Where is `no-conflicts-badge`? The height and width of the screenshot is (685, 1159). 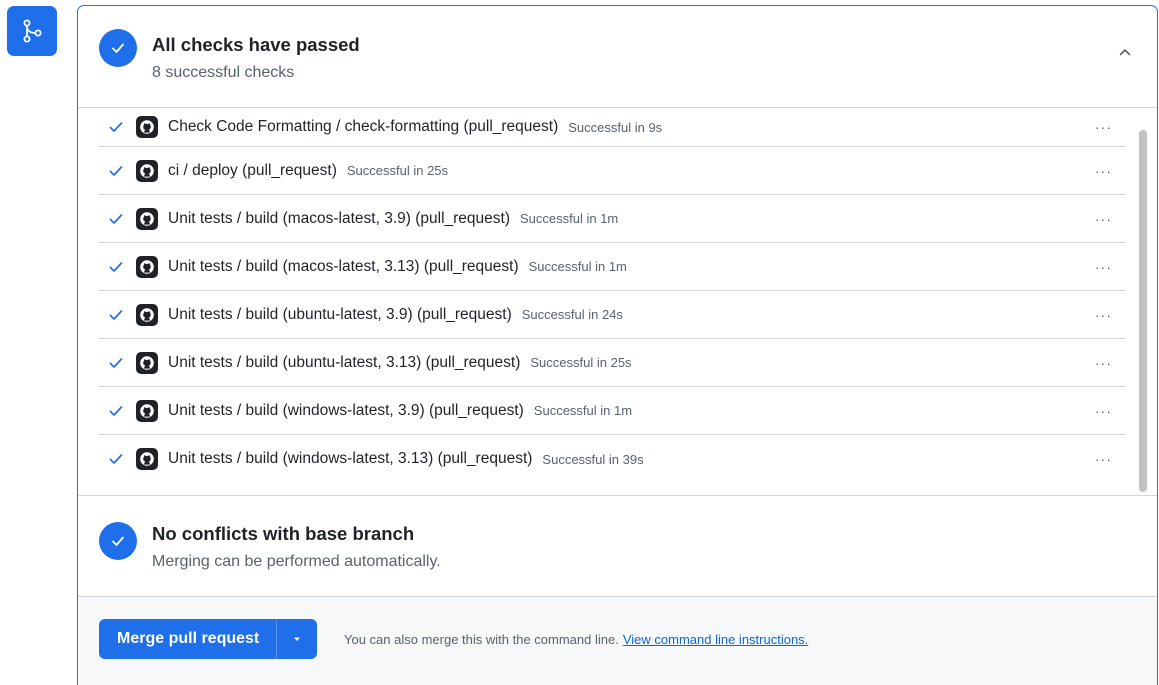 no-conflicts-badge is located at coordinates (118, 541).